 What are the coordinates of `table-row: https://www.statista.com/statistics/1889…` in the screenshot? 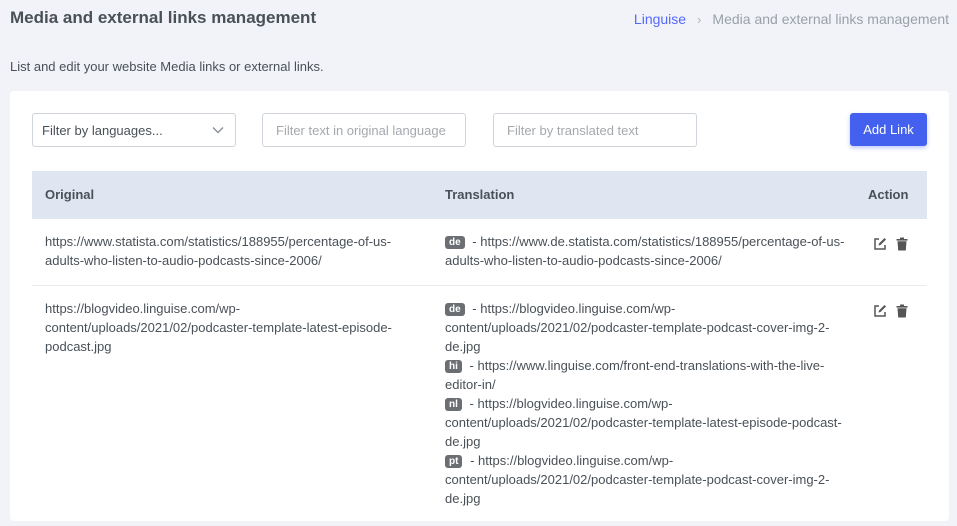 It's located at (479, 252).